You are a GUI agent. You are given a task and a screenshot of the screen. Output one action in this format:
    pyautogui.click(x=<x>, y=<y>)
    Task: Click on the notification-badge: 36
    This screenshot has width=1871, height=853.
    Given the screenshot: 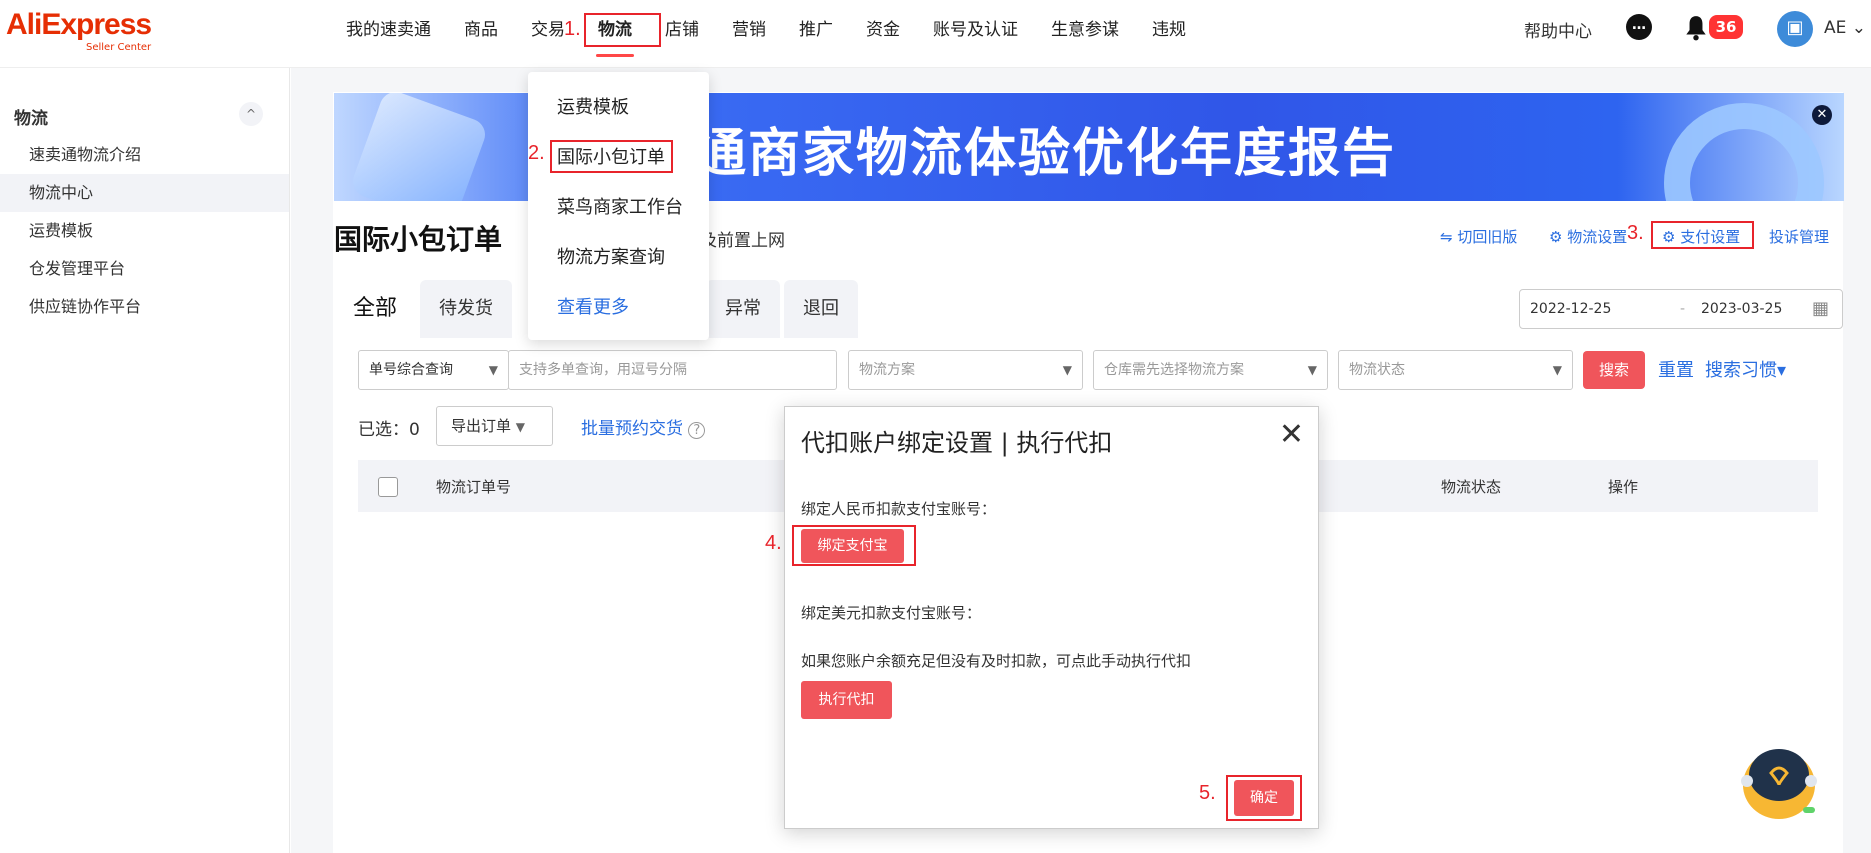 What is the action you would take?
    pyautogui.click(x=1726, y=27)
    